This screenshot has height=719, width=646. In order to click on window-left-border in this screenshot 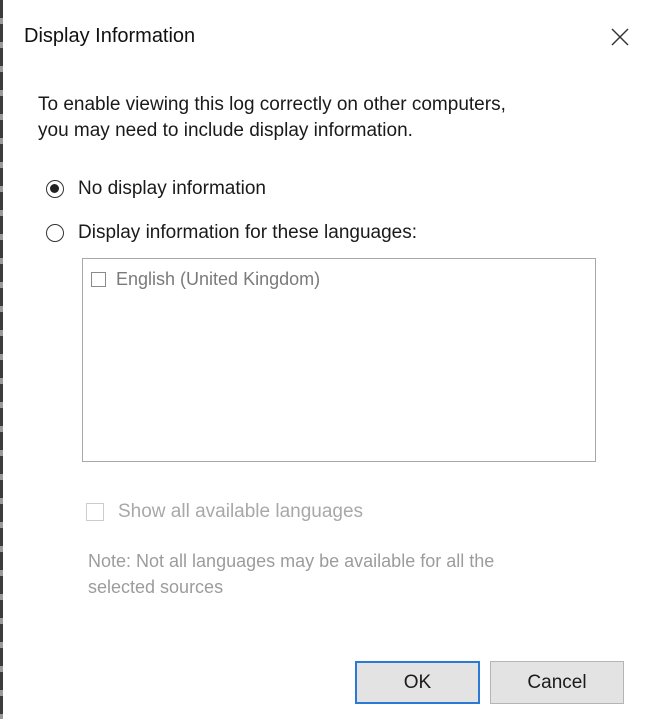, I will do `click(1, 359)`.